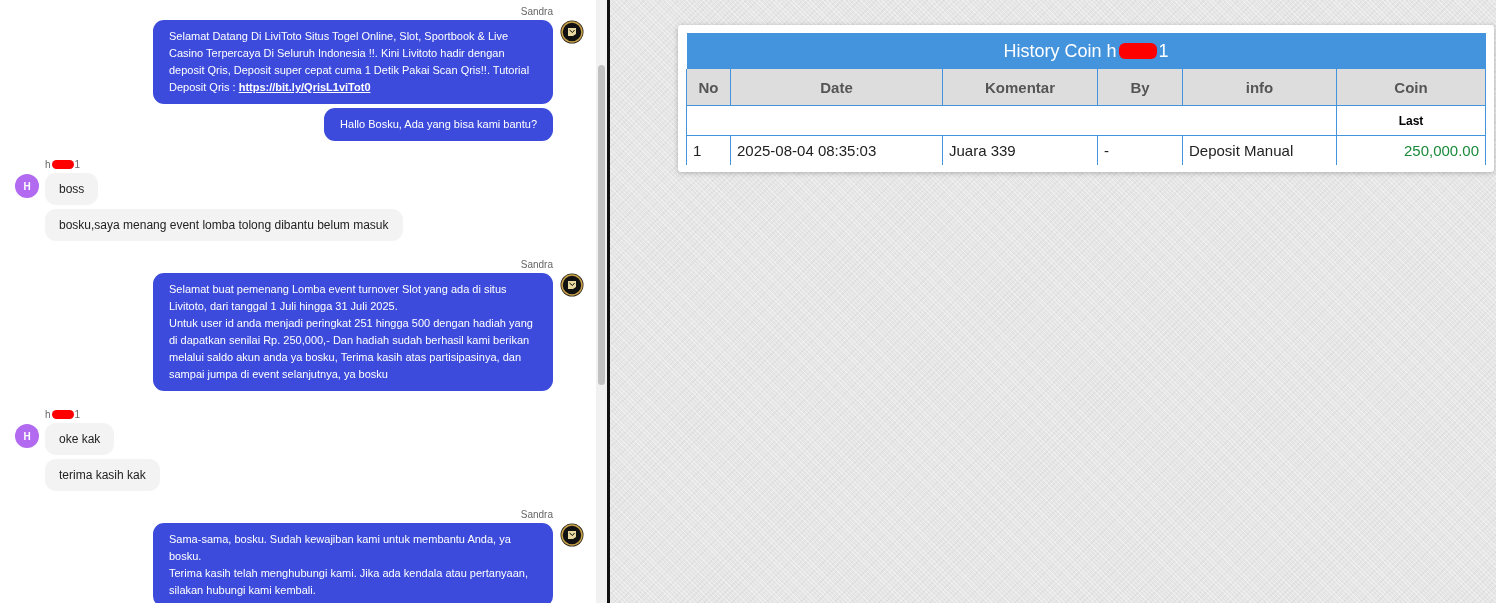  Describe the element at coordinates (1020, 150) in the screenshot. I see `table-cell: Juara 339` at that location.